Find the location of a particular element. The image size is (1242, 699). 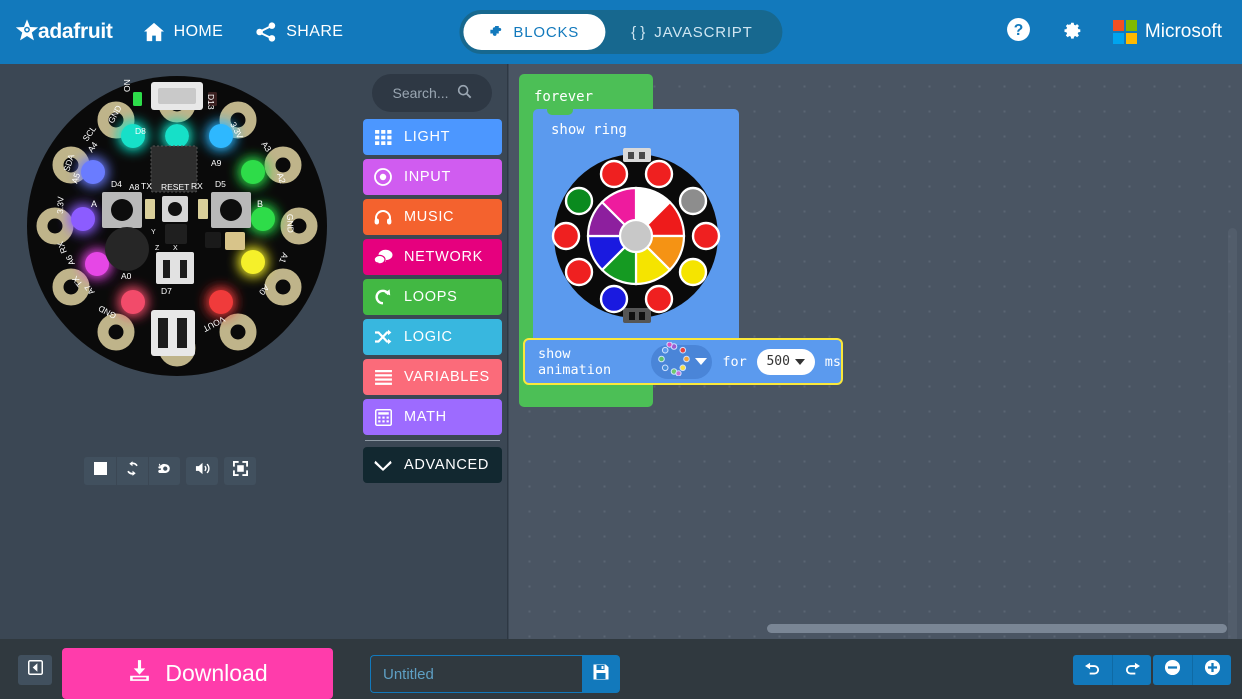

target-dot-icon is located at coordinates (383, 177).